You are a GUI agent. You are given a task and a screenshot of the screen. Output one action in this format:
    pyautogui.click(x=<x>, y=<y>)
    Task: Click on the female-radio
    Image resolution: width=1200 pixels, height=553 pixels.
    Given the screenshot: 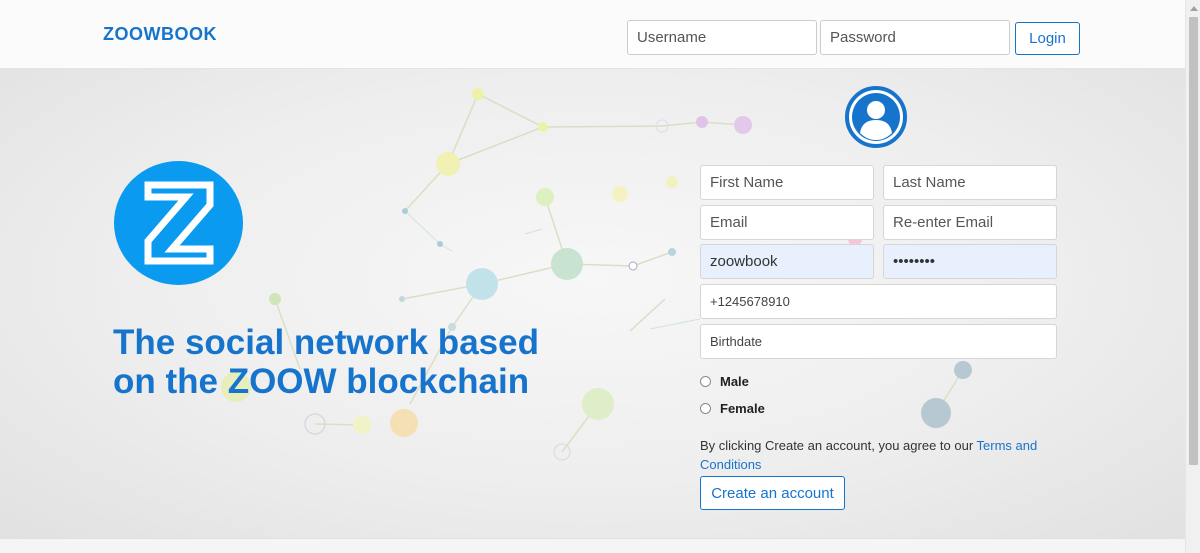 What is the action you would take?
    pyautogui.click(x=705, y=408)
    